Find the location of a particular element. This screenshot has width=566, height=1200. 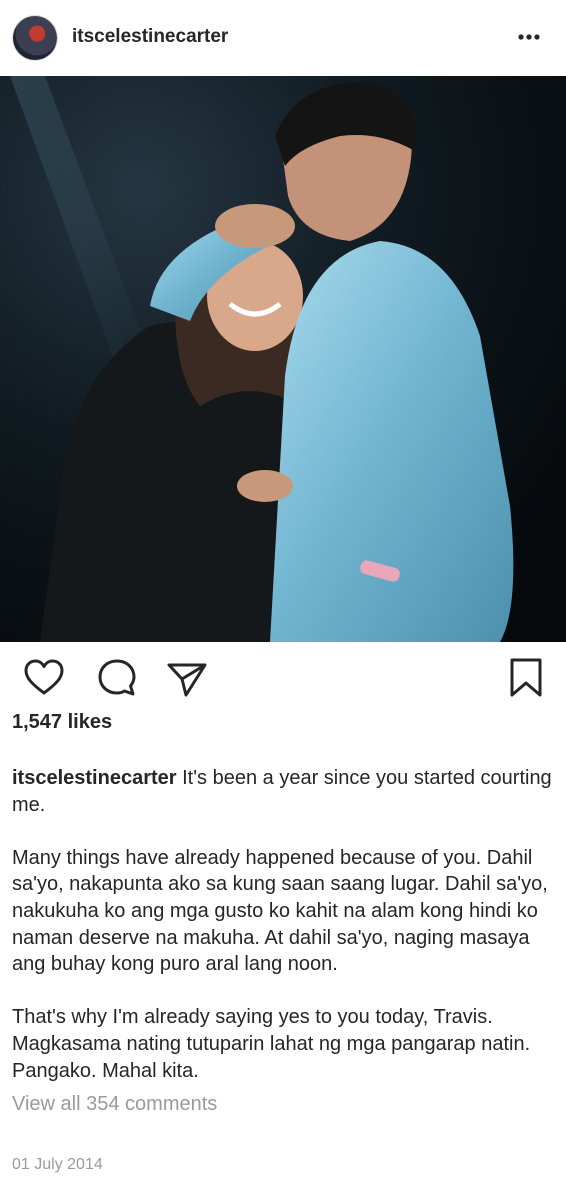

post-header: itscelestinecarter is located at coordinates (283, 38).